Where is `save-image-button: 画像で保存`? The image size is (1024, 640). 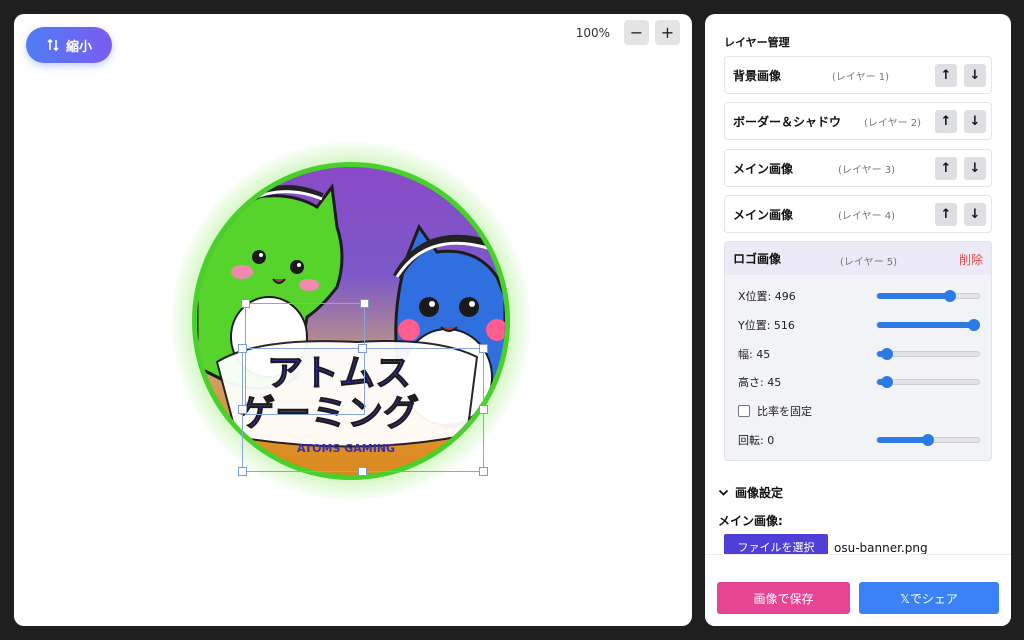
save-image-button: 画像で保存 is located at coordinates (783, 598).